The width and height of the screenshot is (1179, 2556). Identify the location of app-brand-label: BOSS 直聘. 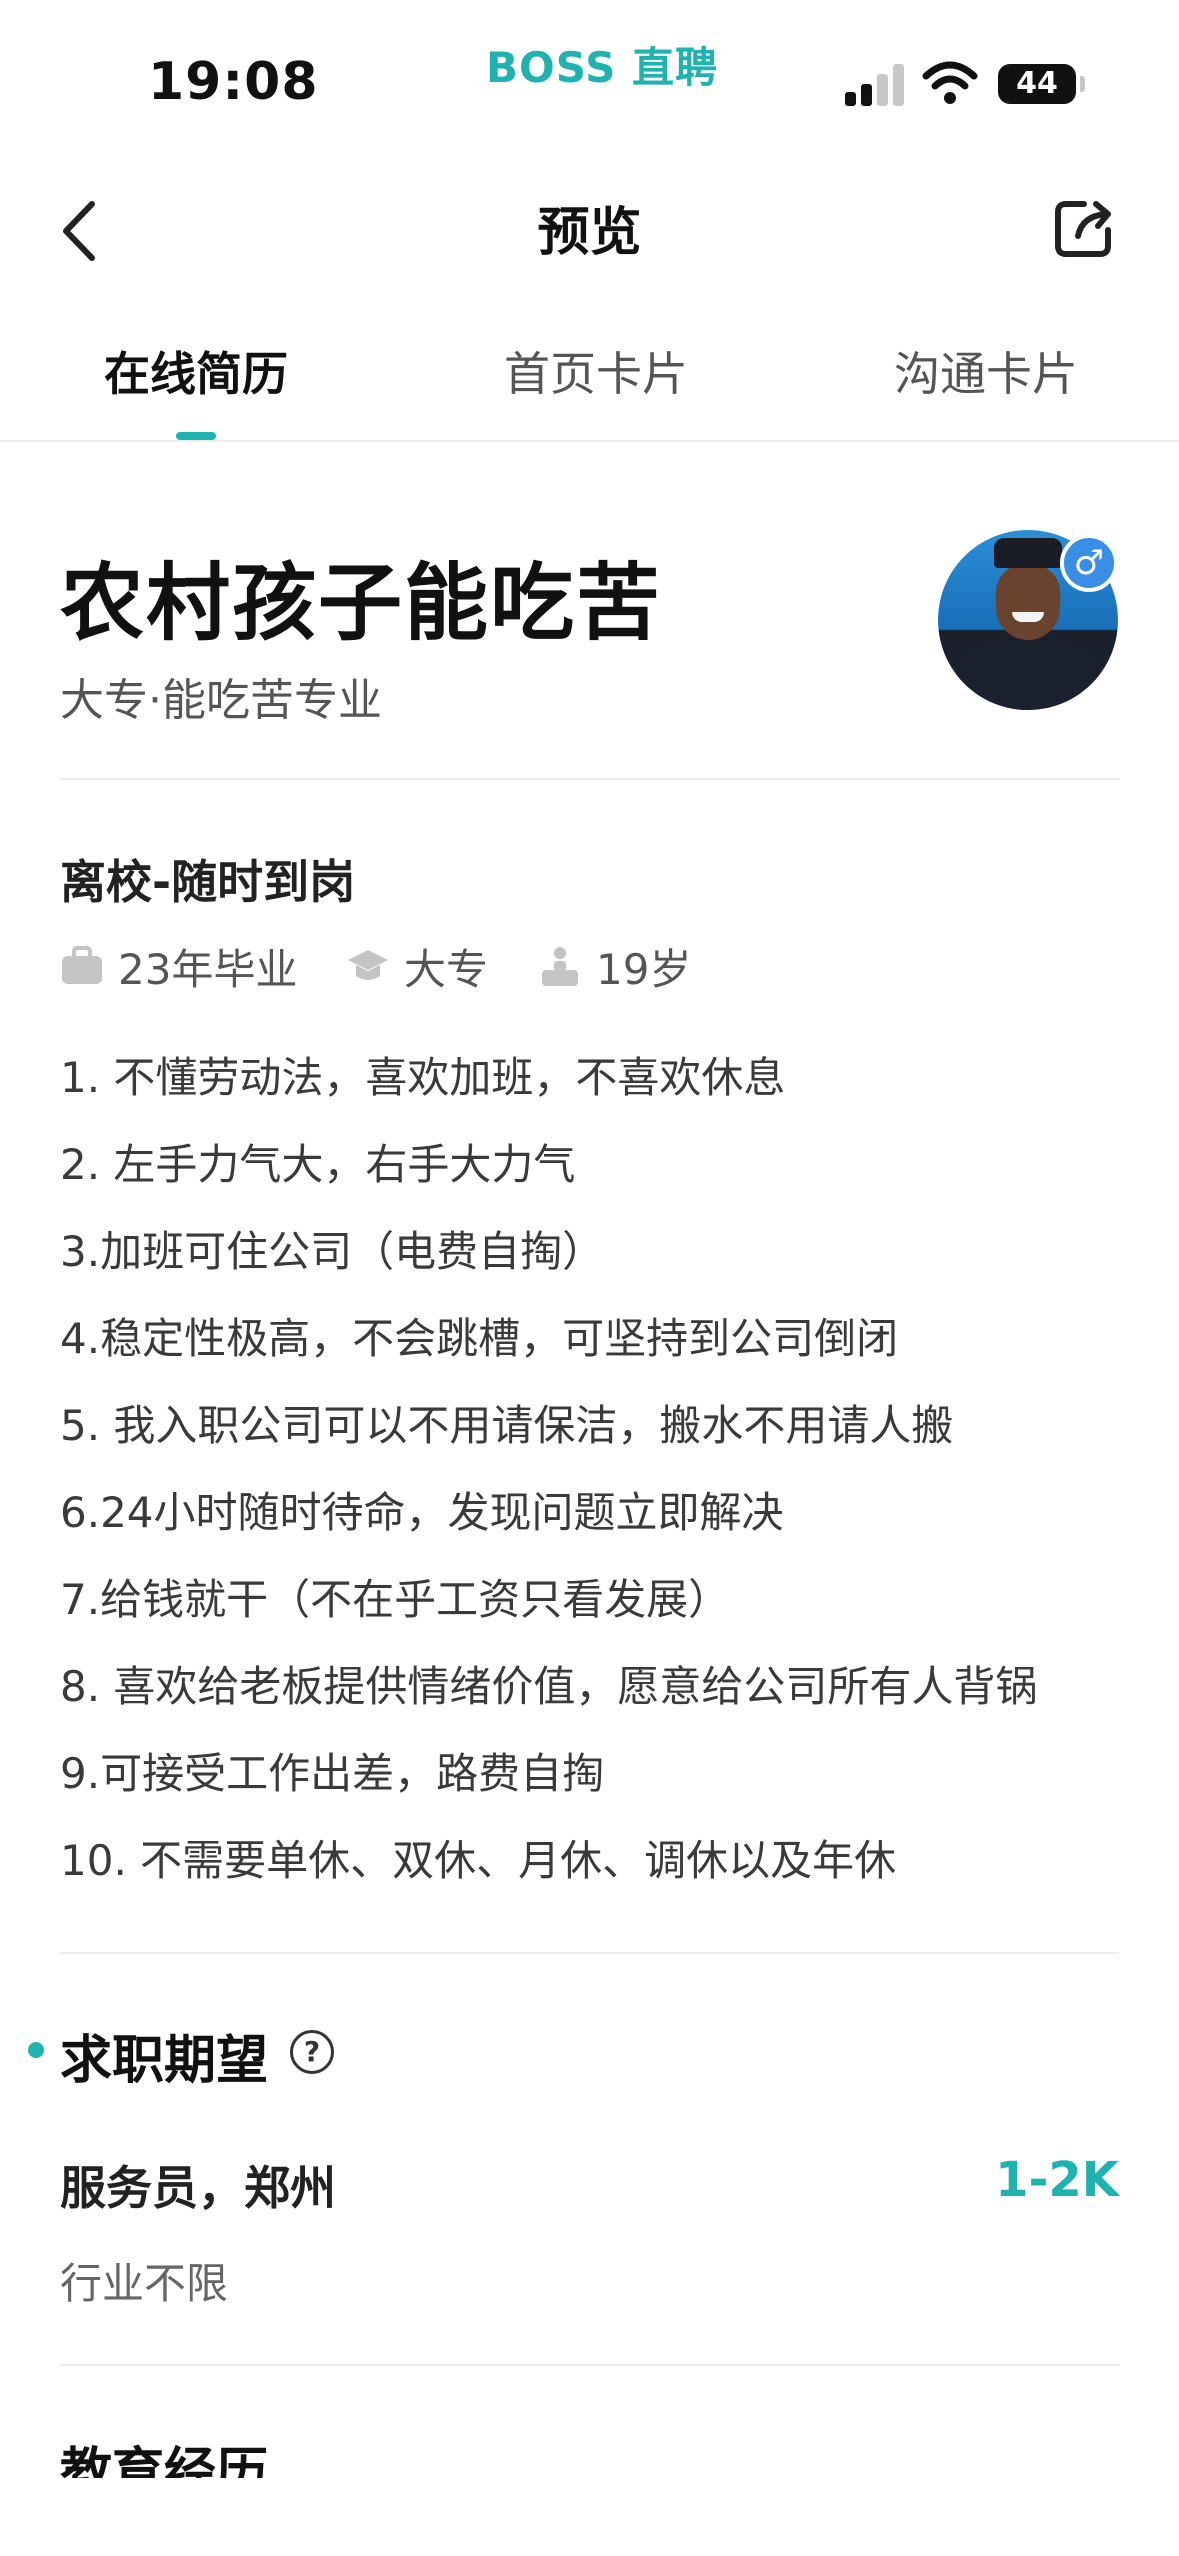
(602, 67).